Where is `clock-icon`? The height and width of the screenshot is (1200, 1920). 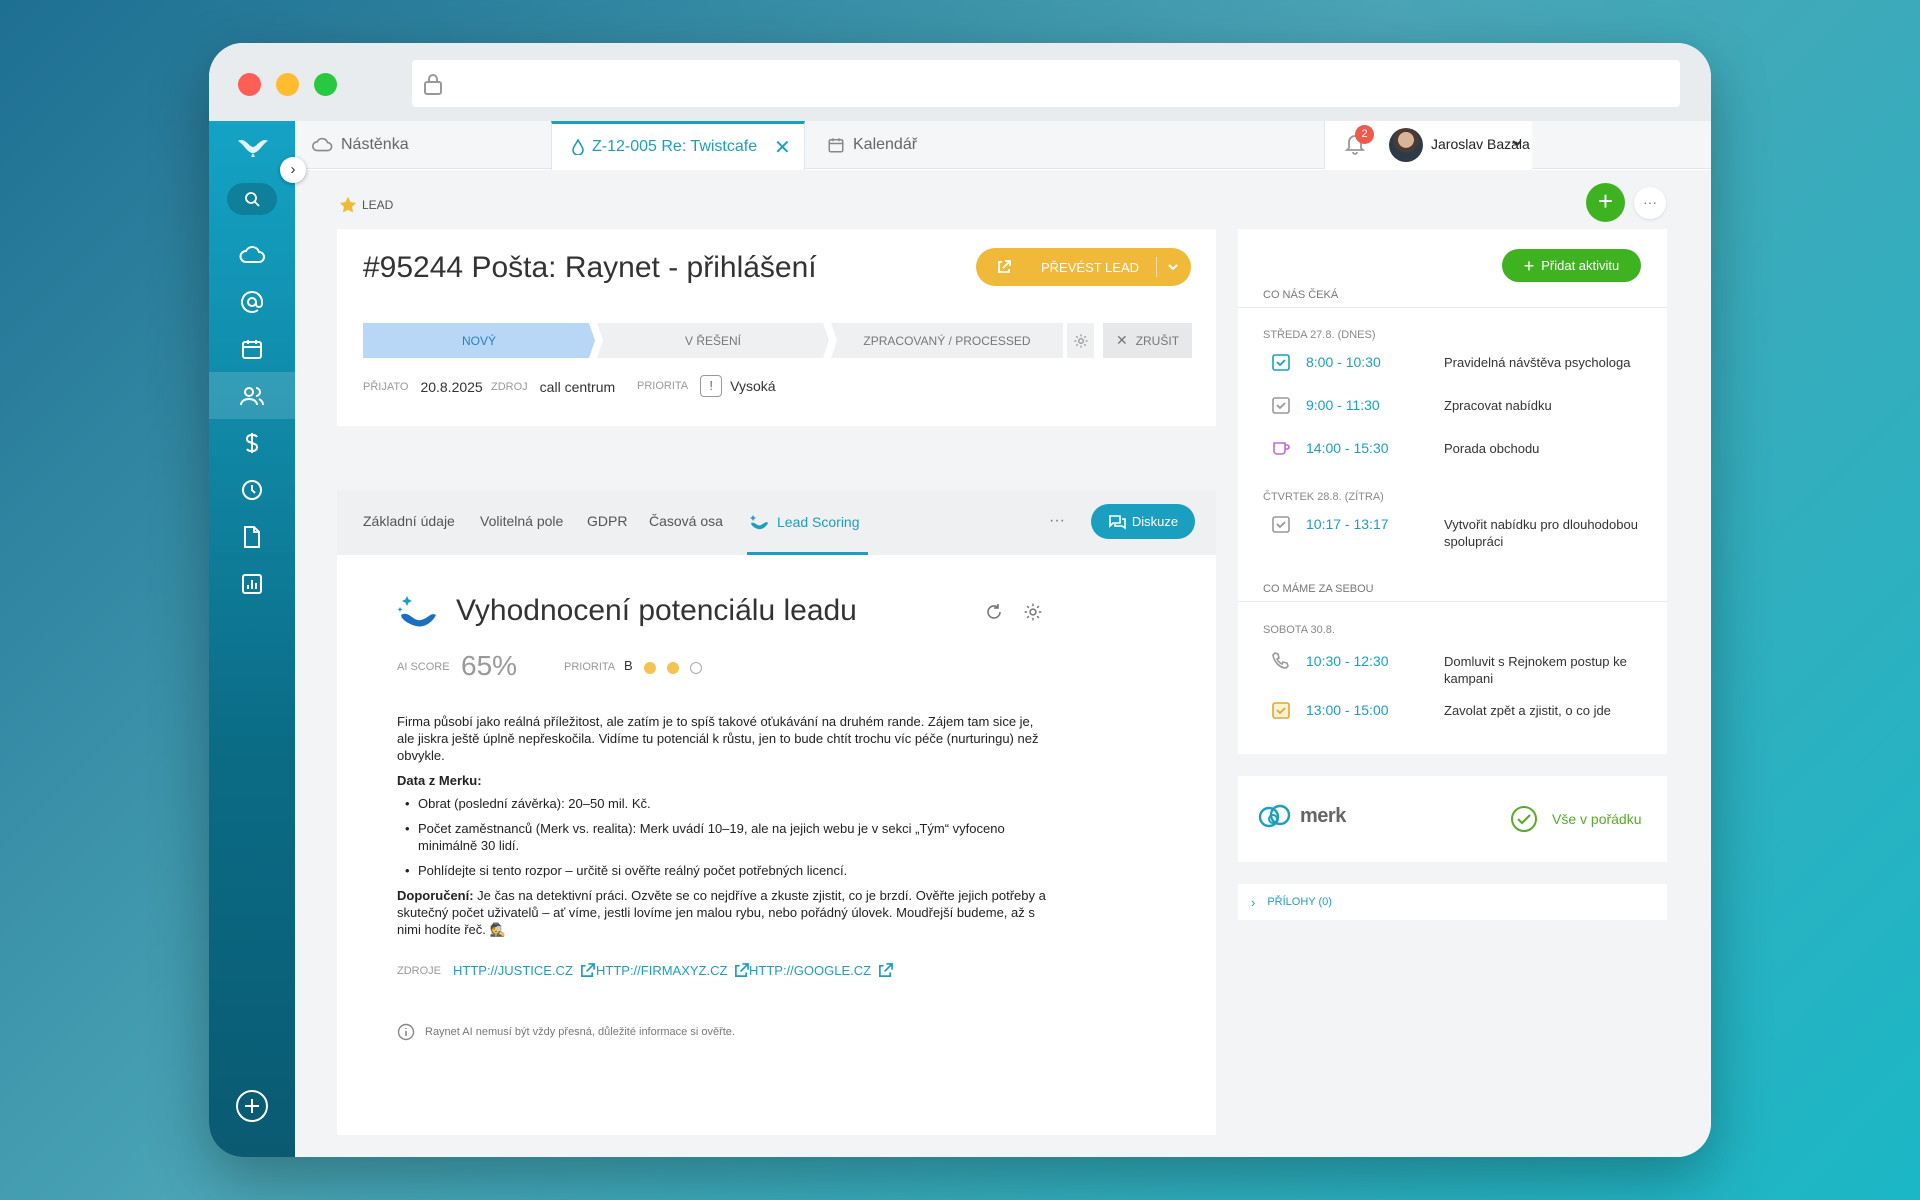
clock-icon is located at coordinates (252, 489).